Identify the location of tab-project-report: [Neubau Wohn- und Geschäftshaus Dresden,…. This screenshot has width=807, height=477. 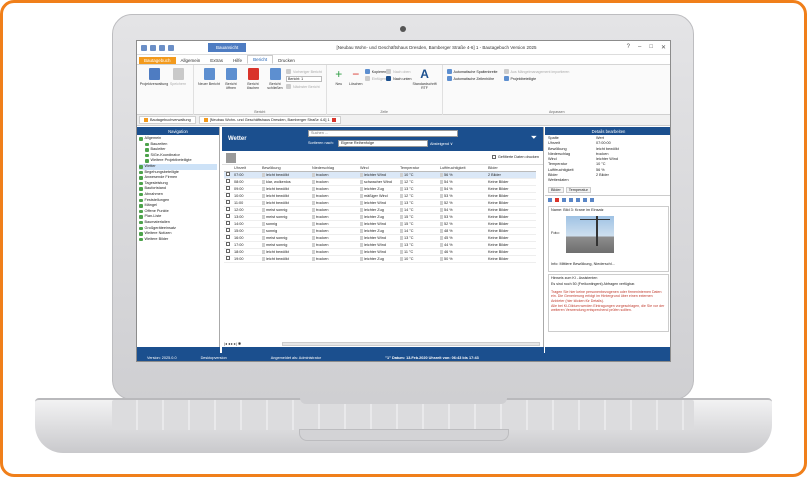
(269, 120).